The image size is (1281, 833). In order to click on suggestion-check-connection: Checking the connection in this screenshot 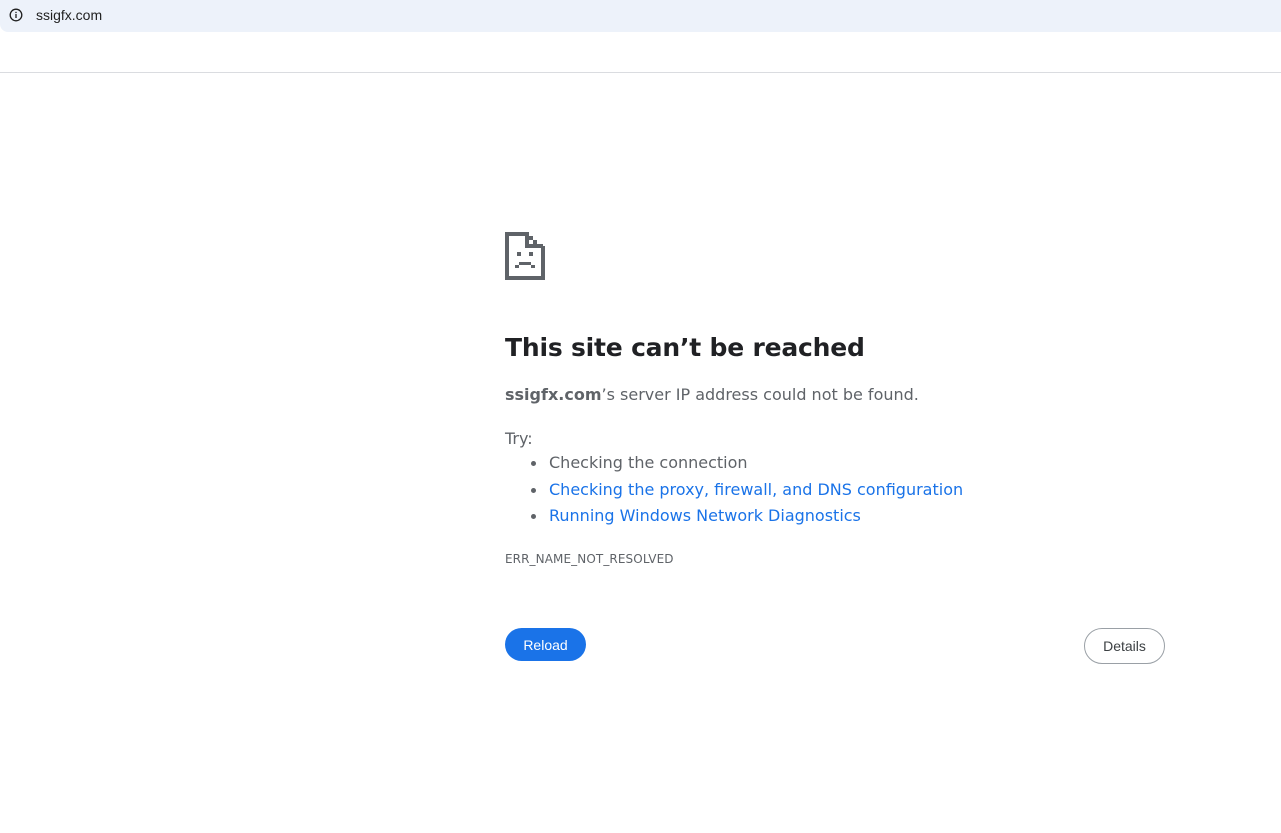, I will do `click(734, 466)`.